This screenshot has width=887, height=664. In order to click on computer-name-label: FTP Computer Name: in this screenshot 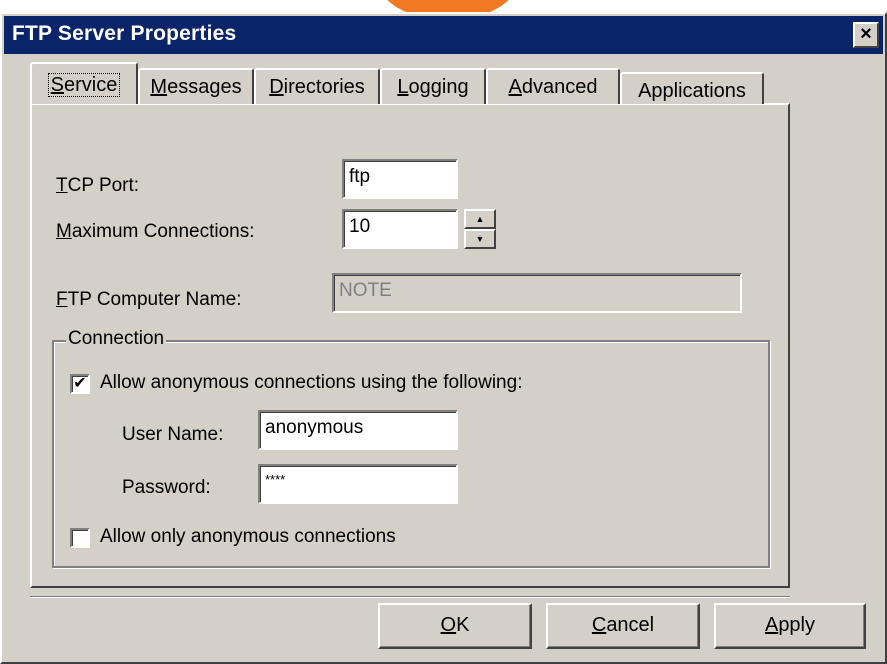, I will do `click(149, 299)`.